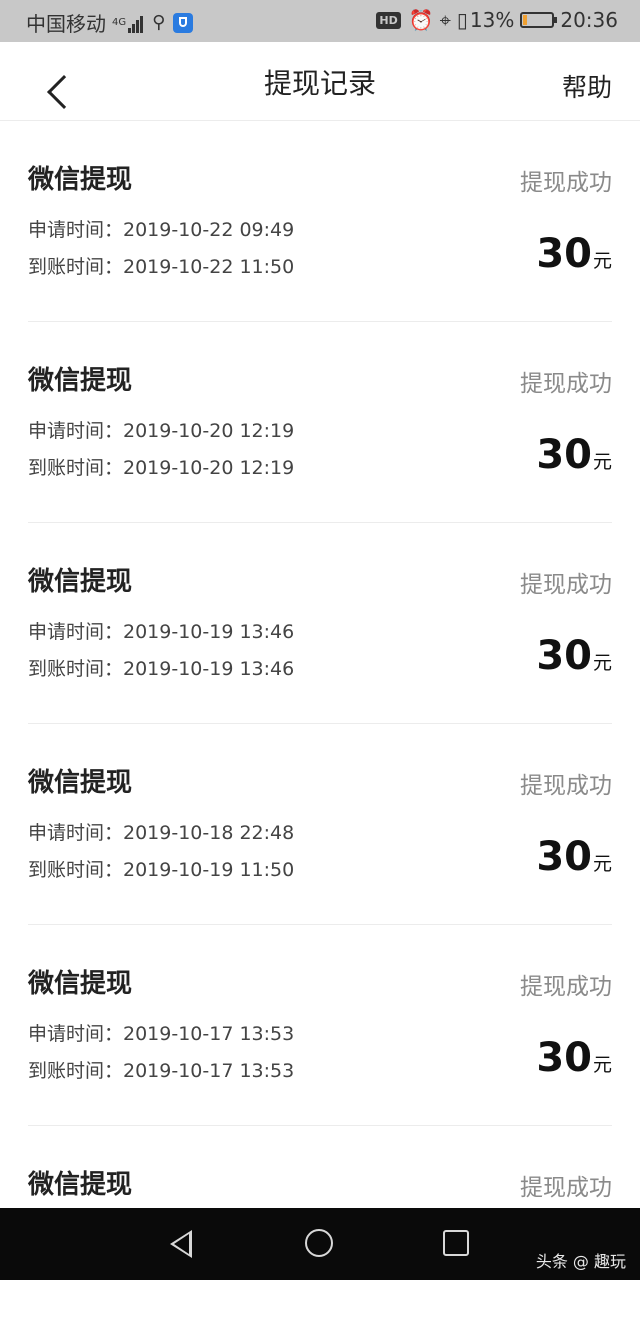 This screenshot has height=1326, width=640. What do you see at coordinates (183, 22) in the screenshot?
I see `shield-icon` at bounding box center [183, 22].